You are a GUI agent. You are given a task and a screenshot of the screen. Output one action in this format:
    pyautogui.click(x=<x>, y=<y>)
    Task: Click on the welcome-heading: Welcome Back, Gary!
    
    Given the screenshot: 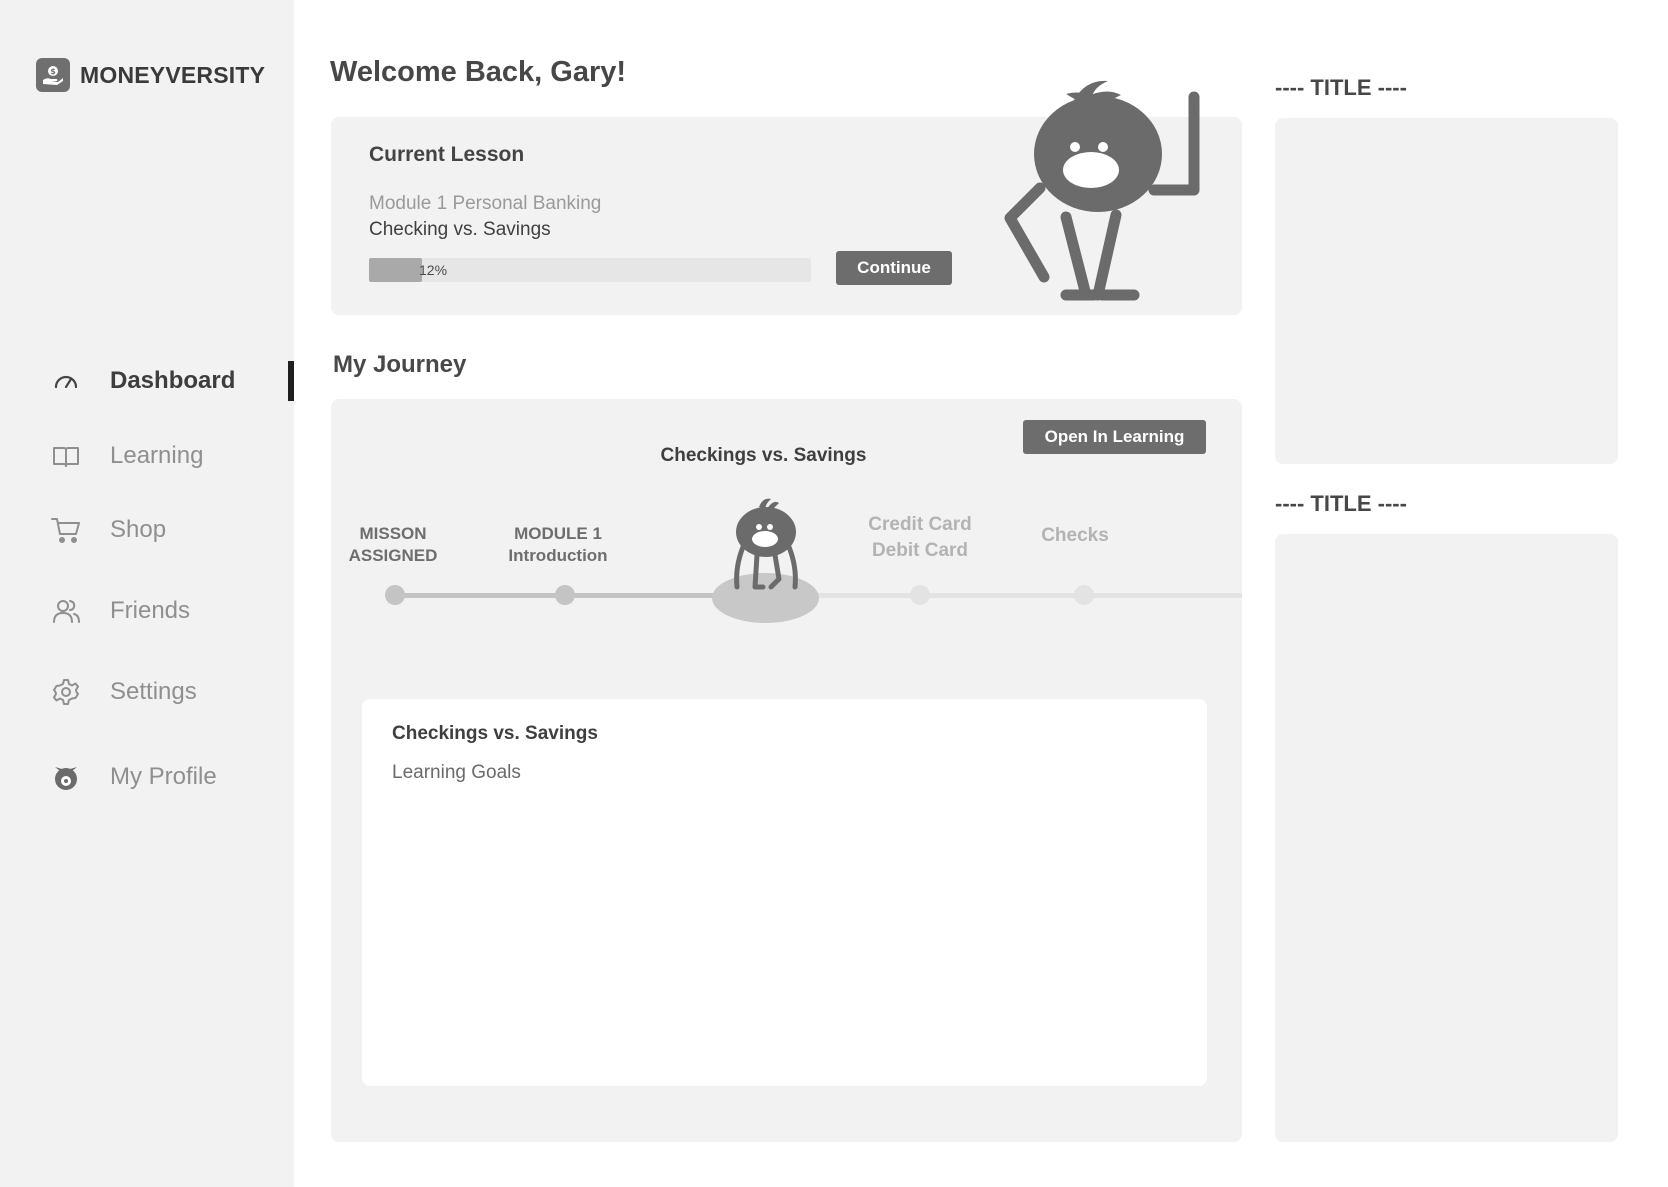 What is the action you would take?
    pyautogui.click(x=478, y=72)
    